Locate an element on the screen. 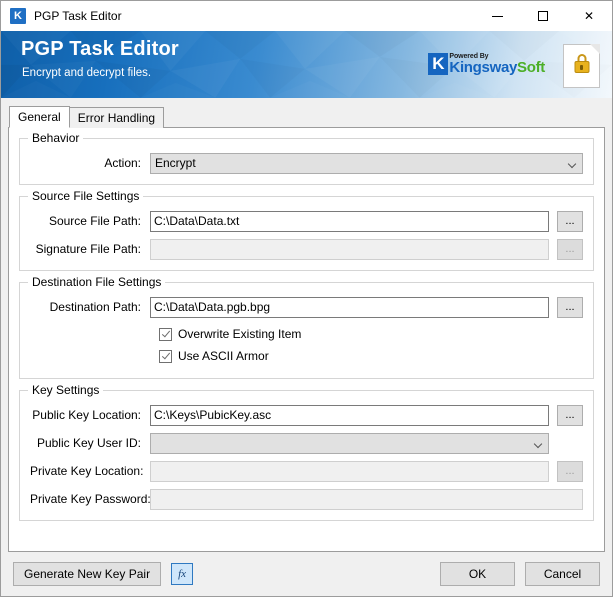 Image resolution: width=613 pixels, height=597 pixels. tab-error-handling: Error Handling is located at coordinates (116, 117).